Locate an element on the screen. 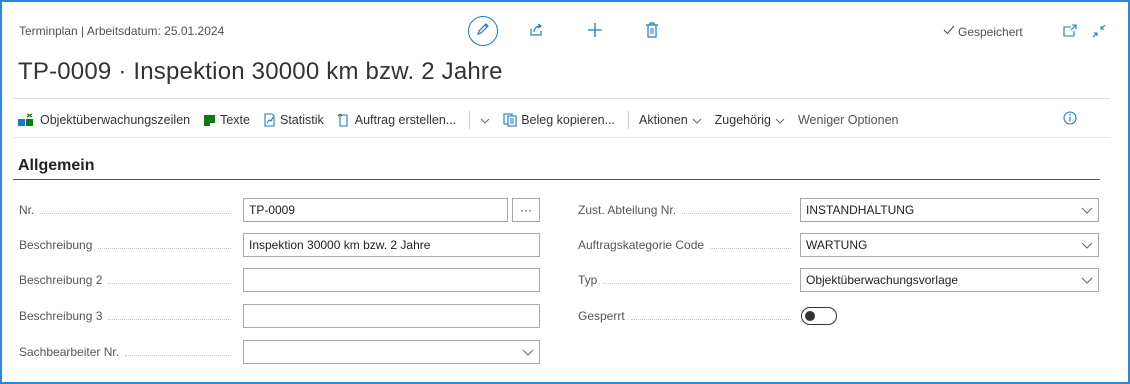 Image resolution: width=1130 pixels, height=384 pixels. nr-value: TP-0009 is located at coordinates (272, 210).